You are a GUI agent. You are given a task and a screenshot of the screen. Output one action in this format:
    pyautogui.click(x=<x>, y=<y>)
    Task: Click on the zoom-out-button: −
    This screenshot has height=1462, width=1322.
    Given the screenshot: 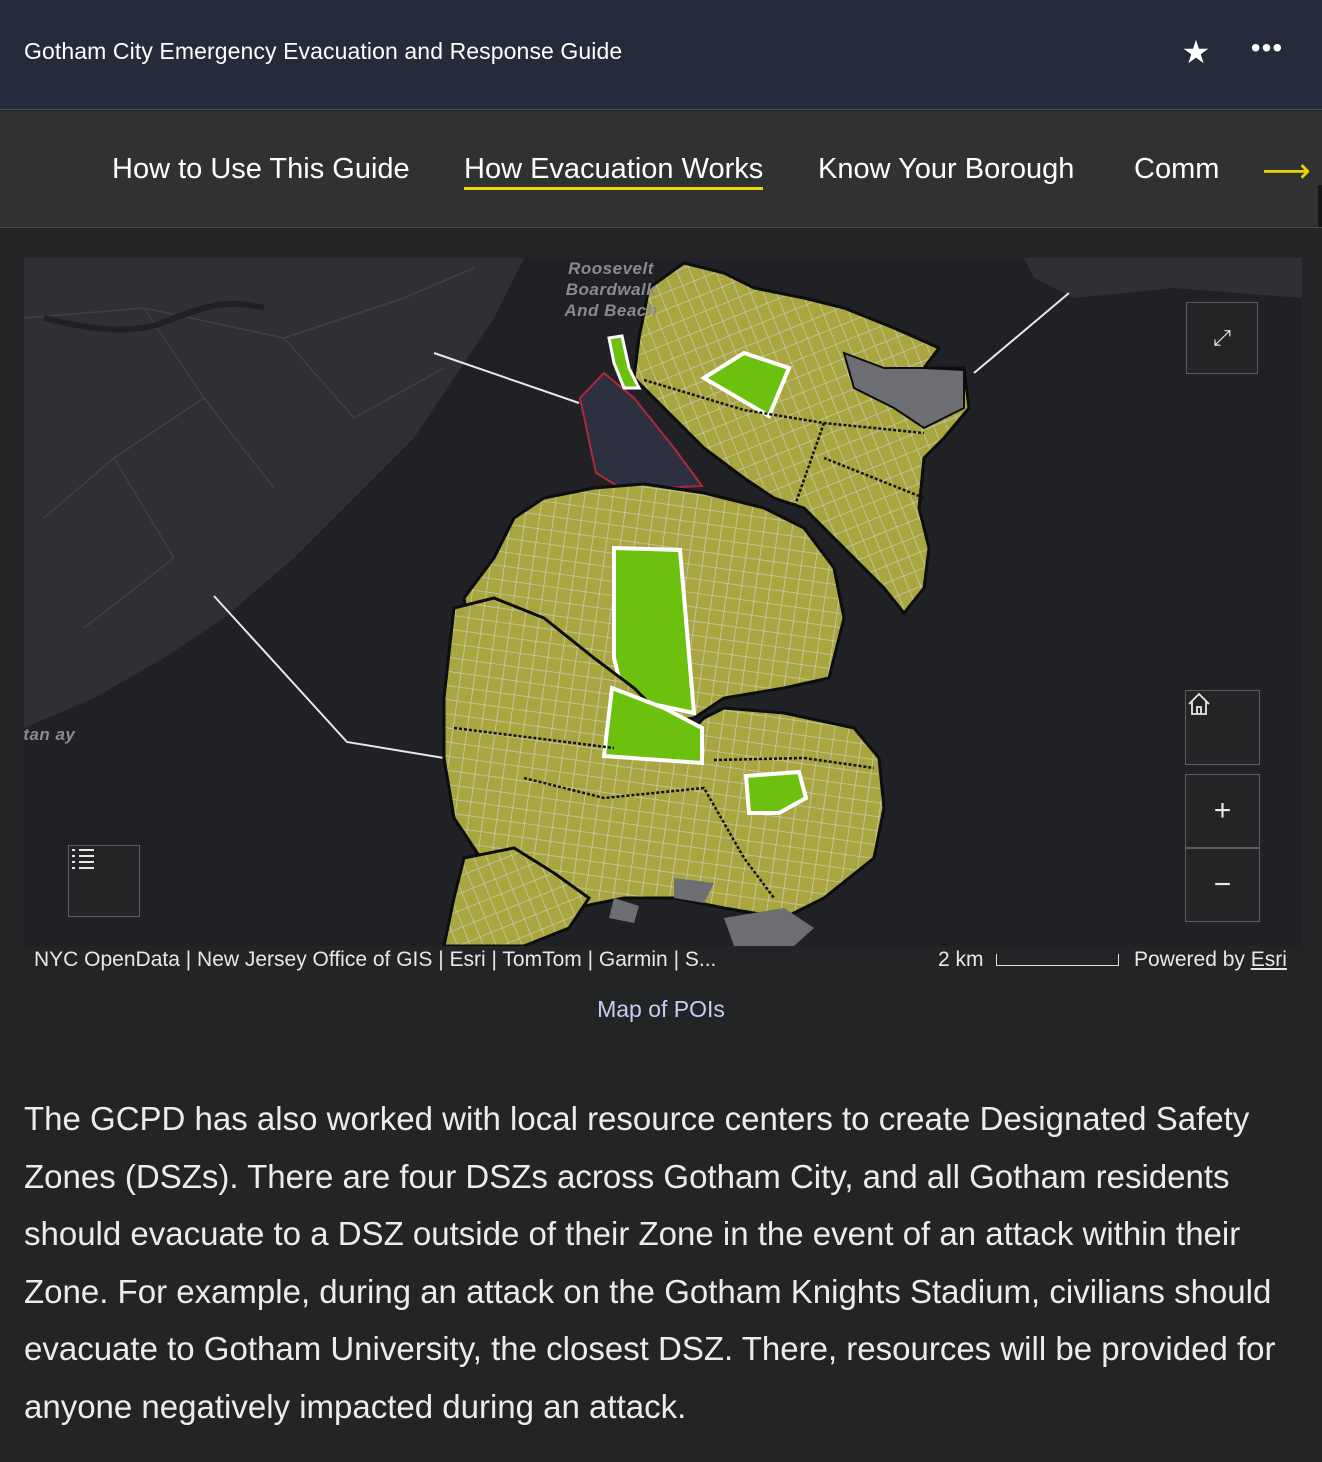 What is the action you would take?
    pyautogui.click(x=1222, y=885)
    